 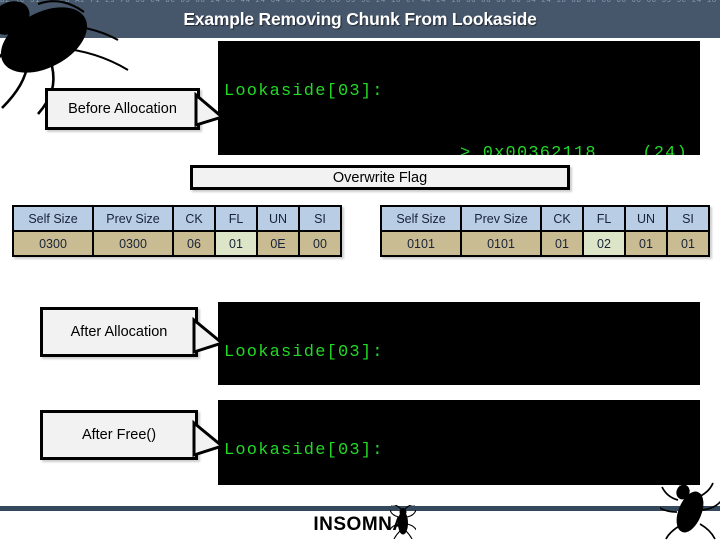 I want to click on callout-after-allocation: After Allocation, so click(x=119, y=332).